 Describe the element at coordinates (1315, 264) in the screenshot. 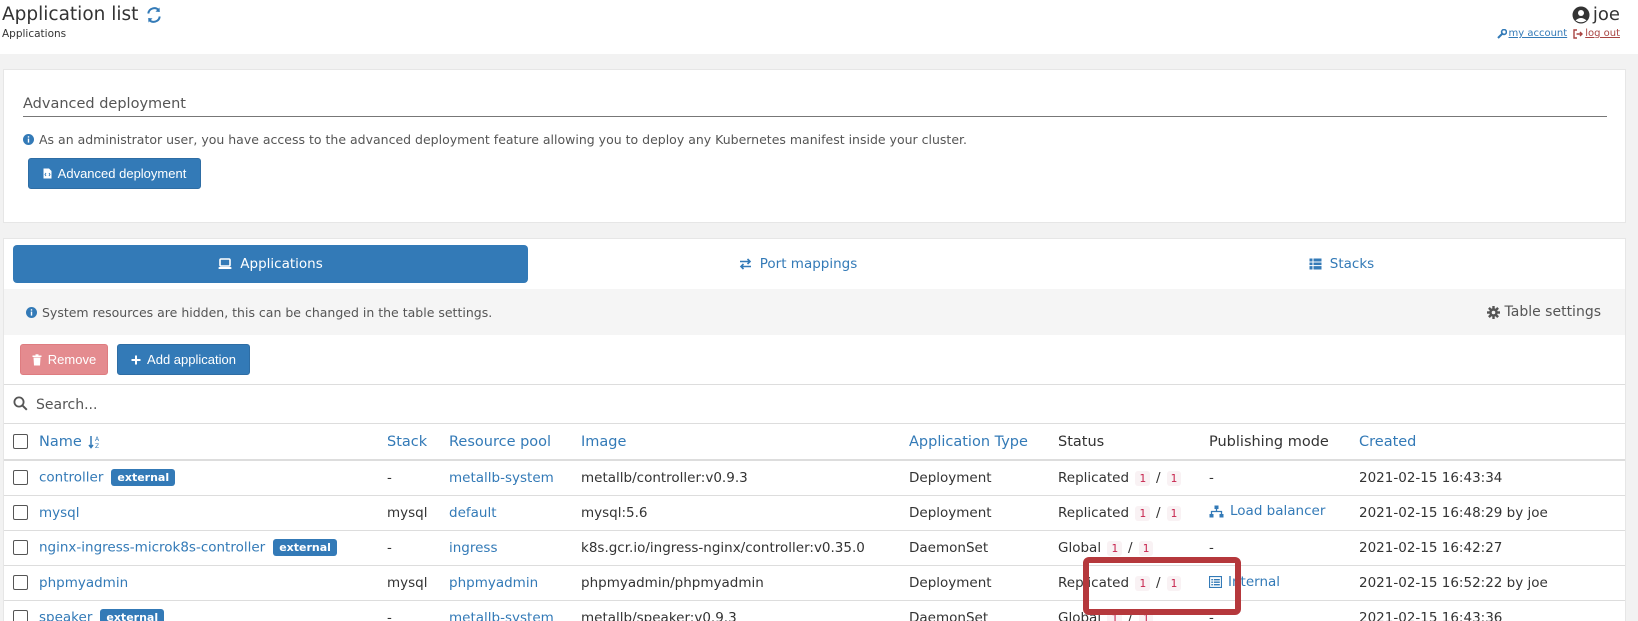

I see `list-icon` at that location.